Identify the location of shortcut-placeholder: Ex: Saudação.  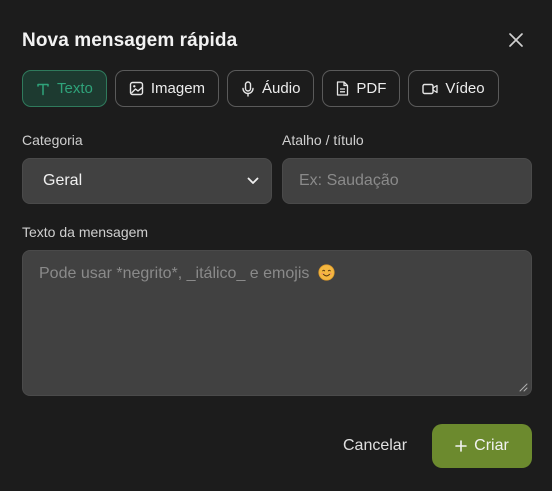
(349, 180).